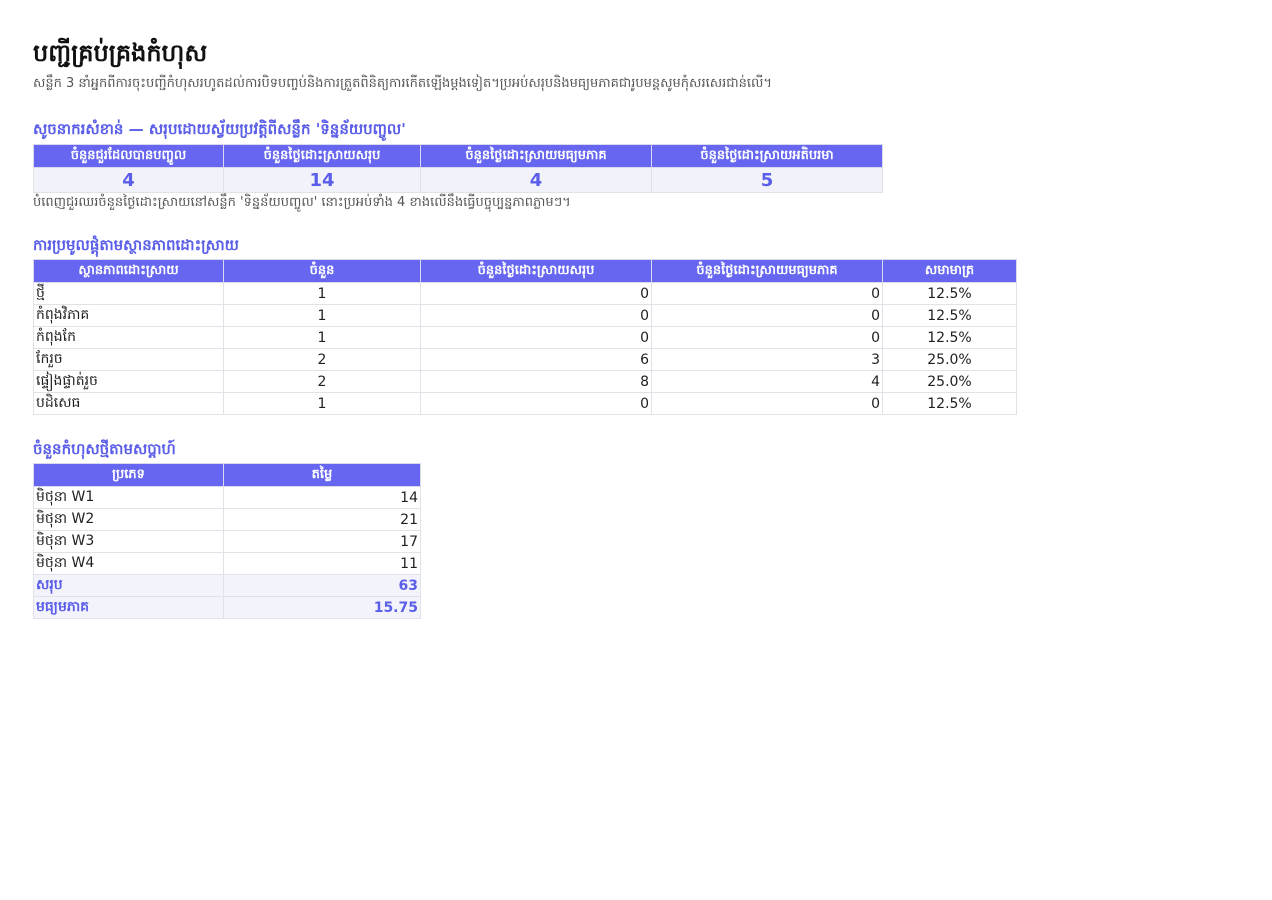  Describe the element at coordinates (128, 541) in the screenshot. I see `week-label-cell: មិថុនា W3` at that location.